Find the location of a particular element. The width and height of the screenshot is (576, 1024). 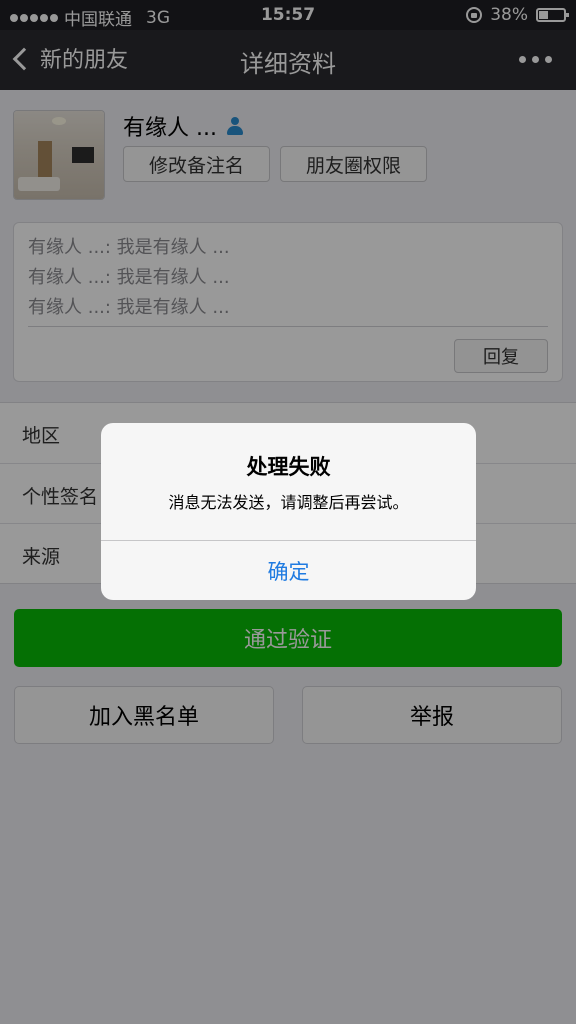

dialog-ok-button: 确定 is located at coordinates (288, 570).